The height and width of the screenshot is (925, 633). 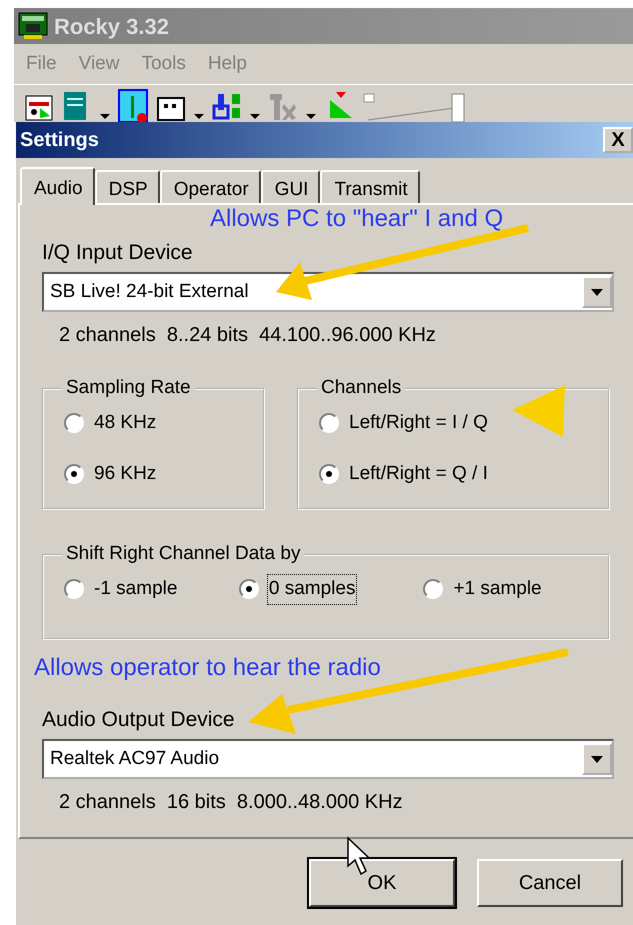 I want to click on annotation-text: Allows PC to "hear" I and Q, so click(x=357, y=219).